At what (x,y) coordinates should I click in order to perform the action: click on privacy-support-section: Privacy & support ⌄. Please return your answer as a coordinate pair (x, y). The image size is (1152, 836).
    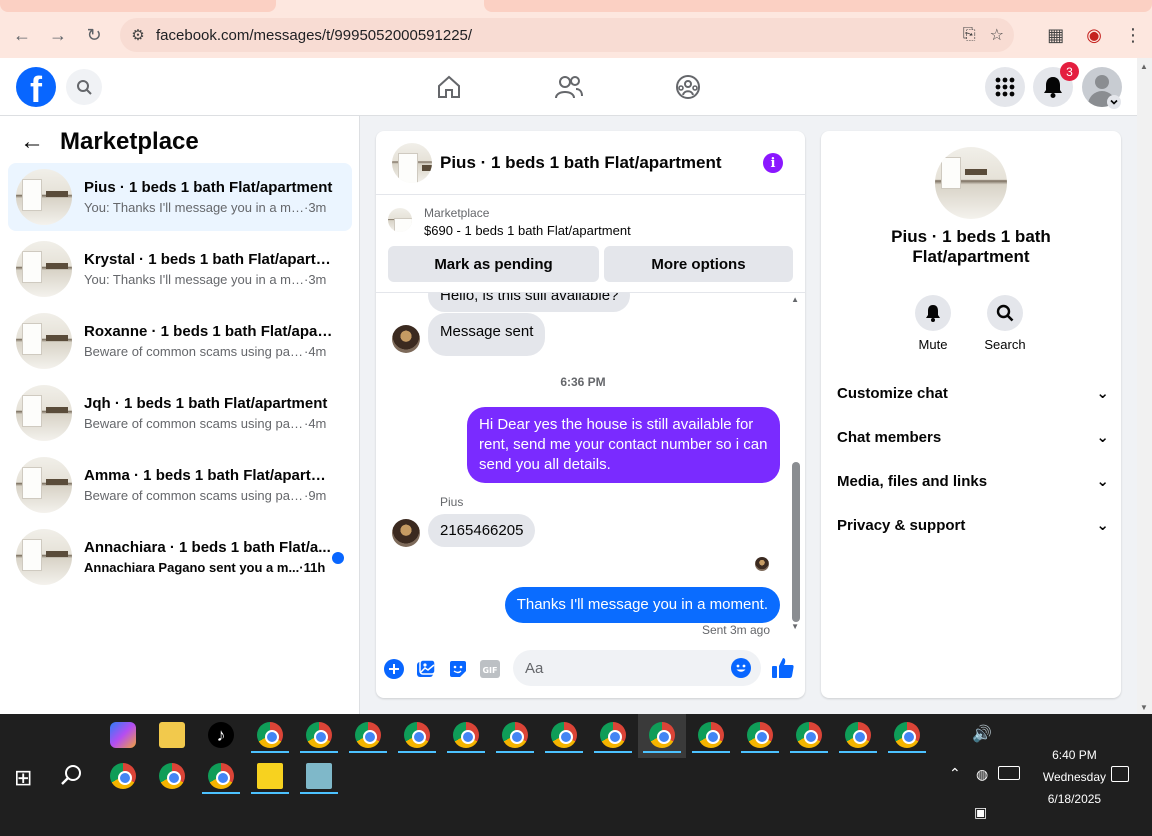
    Looking at the image, I should click on (973, 525).